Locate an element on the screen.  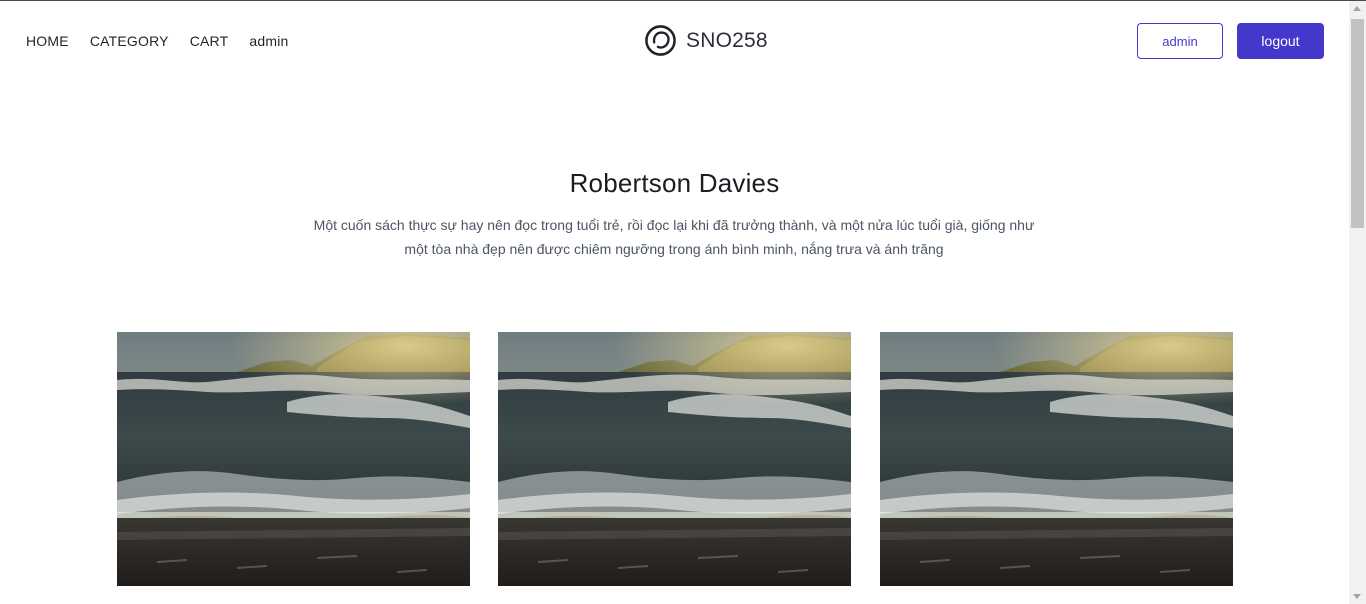
account-button: admin is located at coordinates (1180, 41).